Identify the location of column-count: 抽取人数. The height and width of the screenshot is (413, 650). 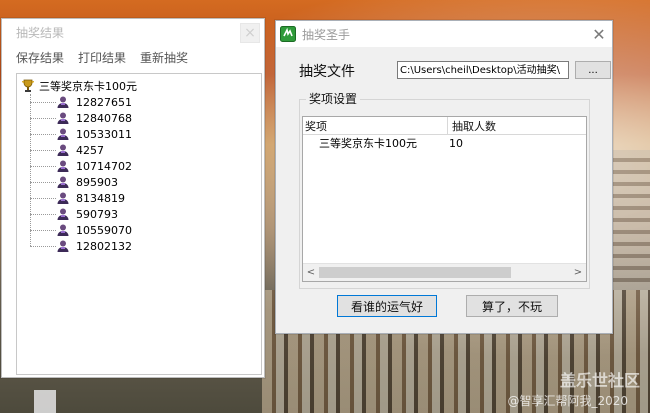
(517, 125).